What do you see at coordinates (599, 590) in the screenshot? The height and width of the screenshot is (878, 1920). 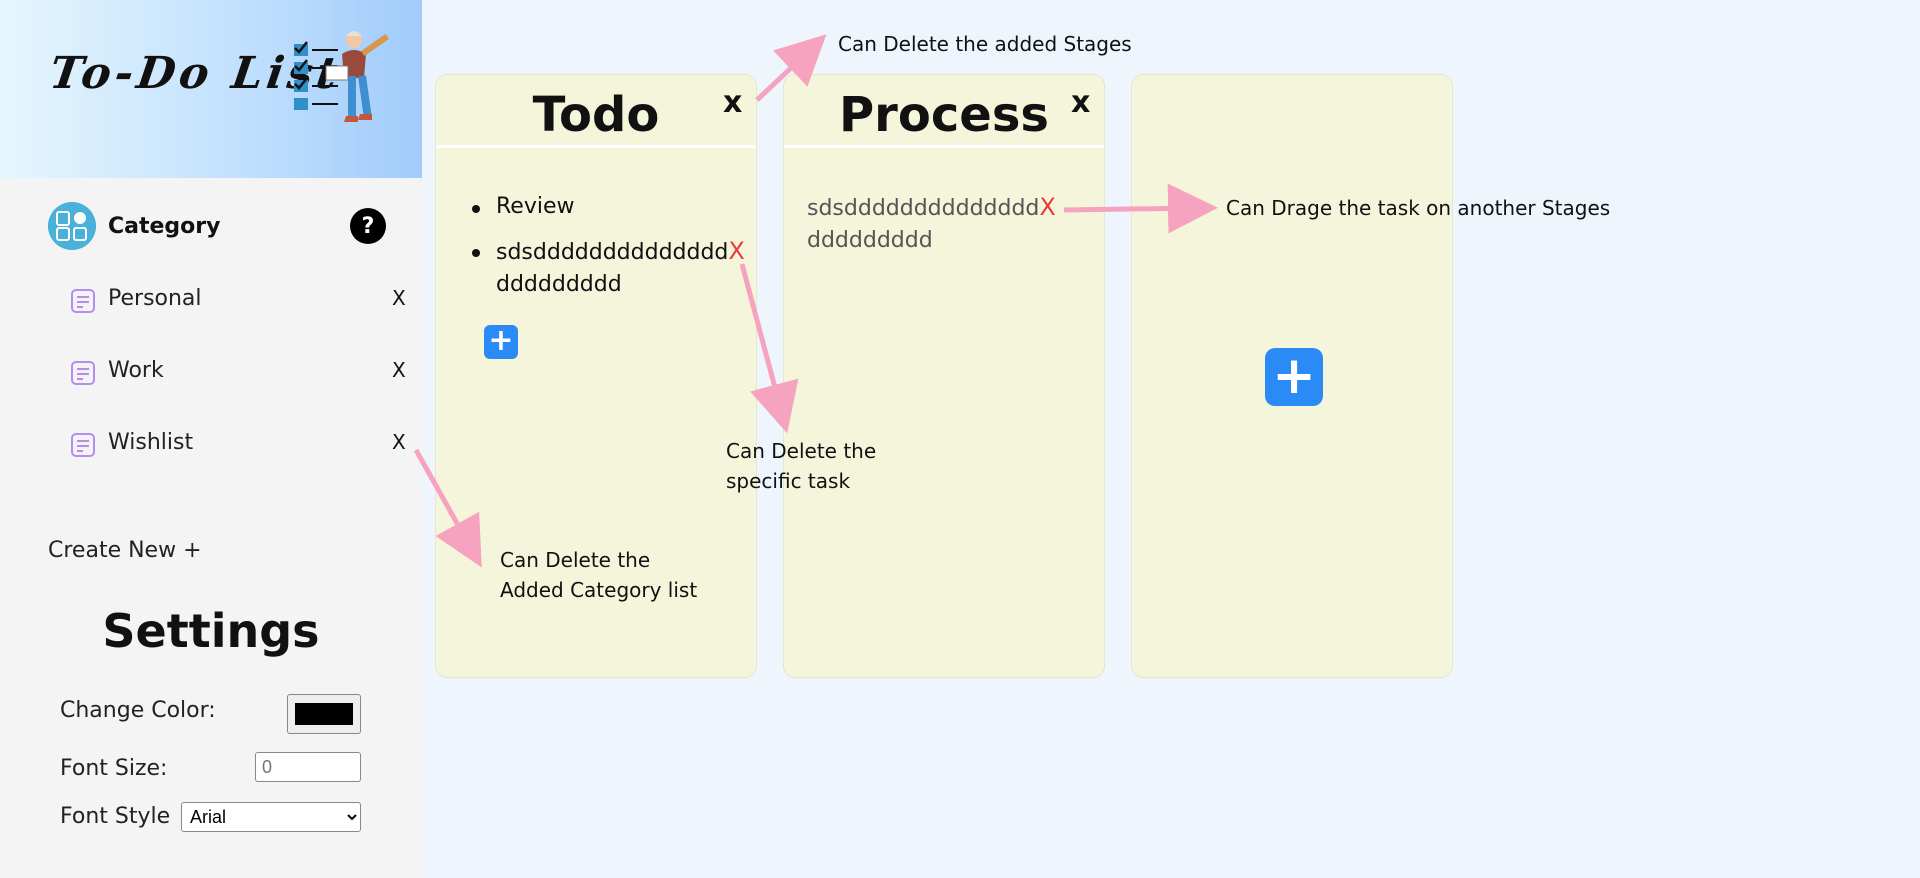 I see `annotation-line: Added Category list` at bounding box center [599, 590].